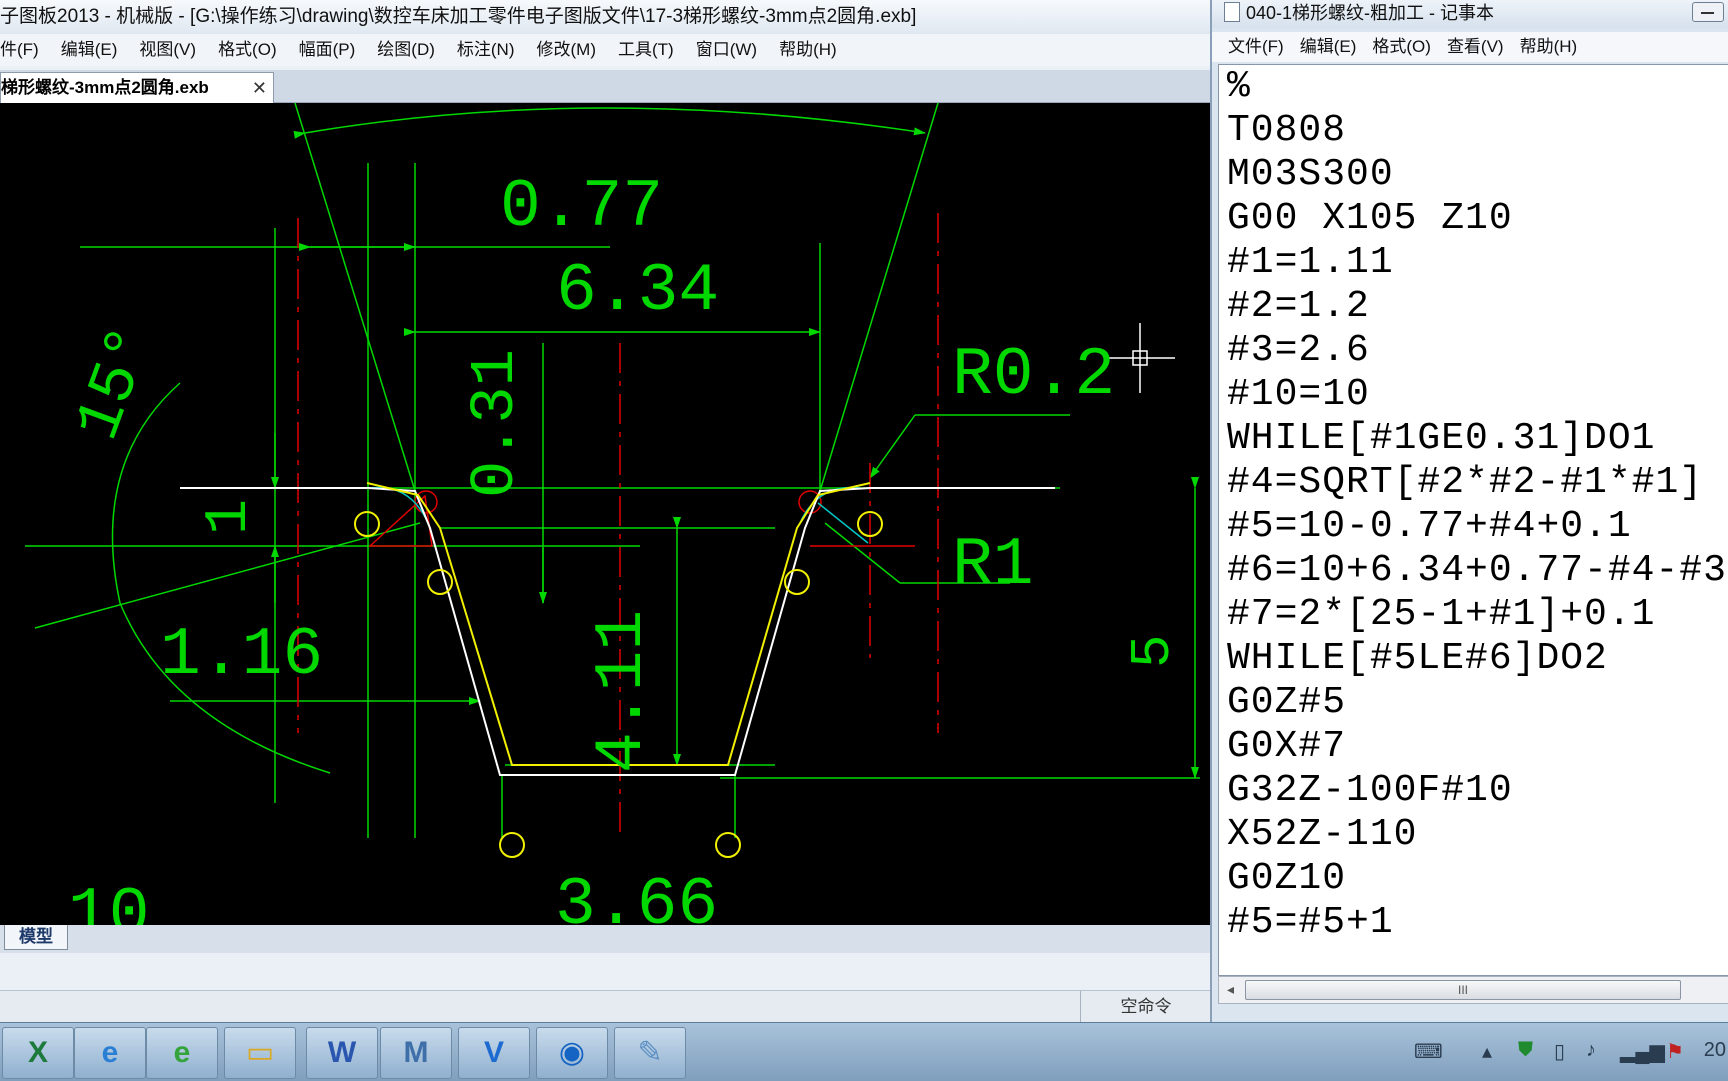 Image resolution: width=1728 pixels, height=1081 pixels. Describe the element at coordinates (605, 1006) in the screenshot. I see `cad-status-bar: 空命令` at that location.